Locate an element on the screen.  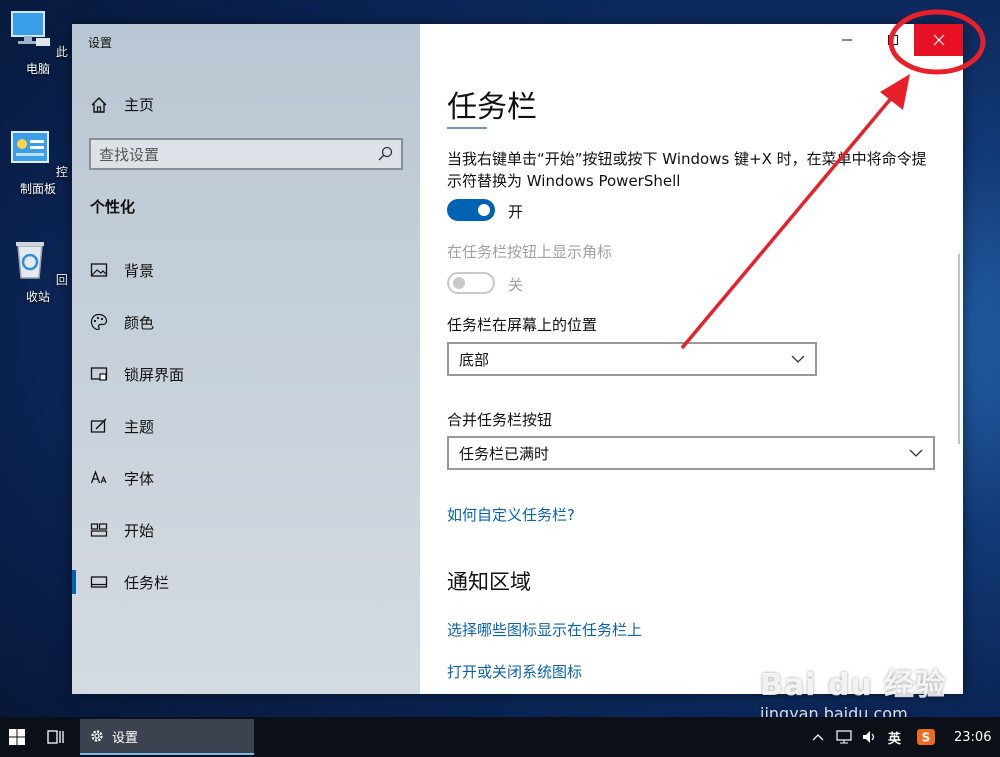
network-icon is located at coordinates (844, 737).